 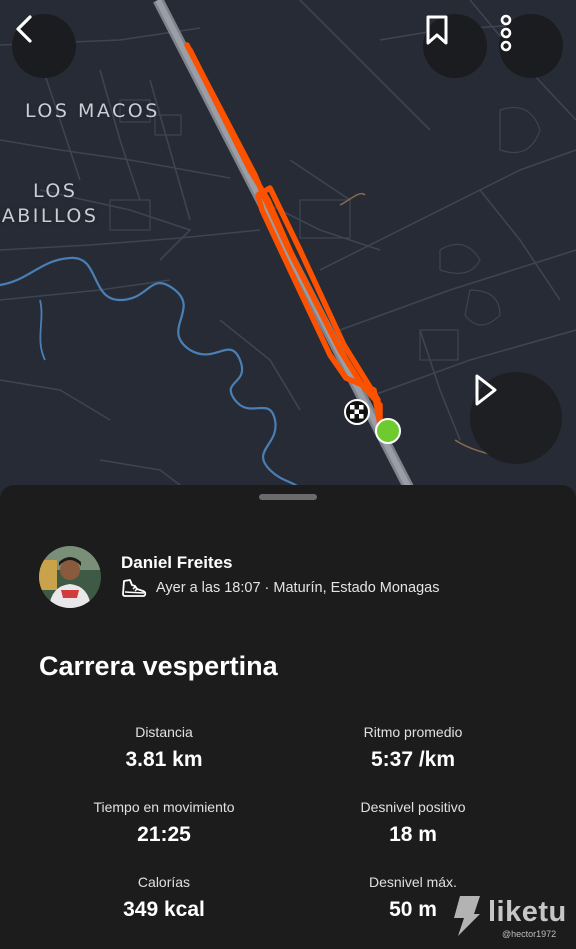 What do you see at coordinates (164, 909) in the screenshot?
I see `stat-value: 349 kcal` at bounding box center [164, 909].